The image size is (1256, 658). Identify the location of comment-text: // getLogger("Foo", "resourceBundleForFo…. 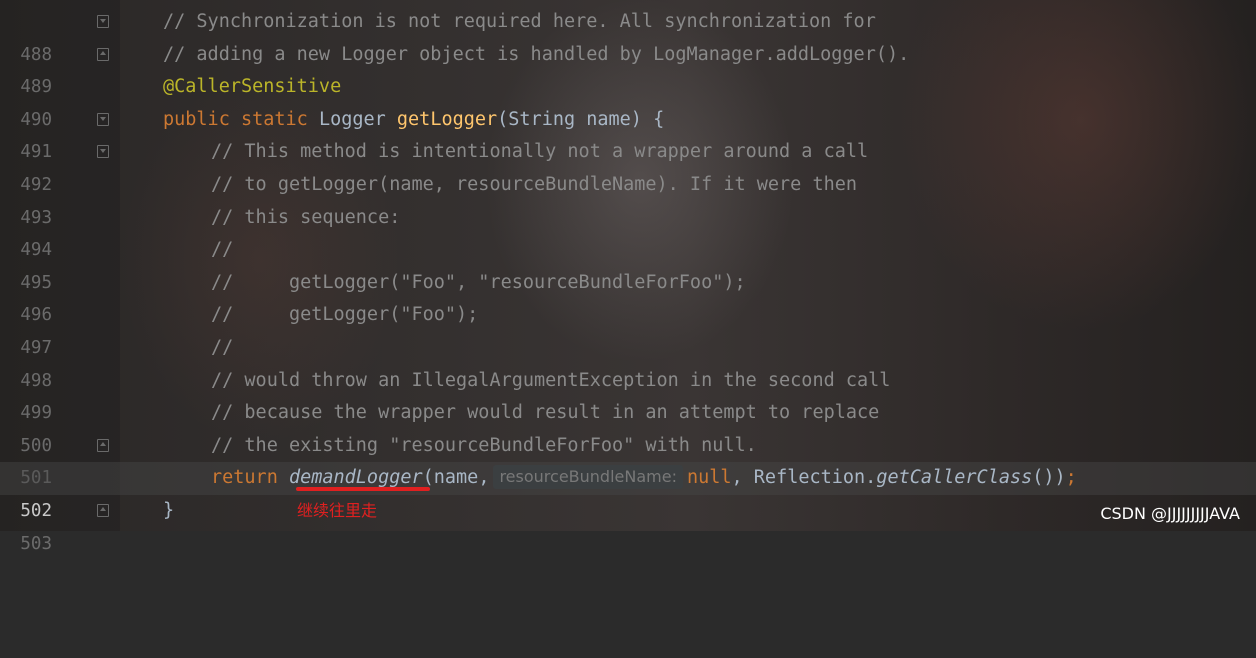
(478, 282).